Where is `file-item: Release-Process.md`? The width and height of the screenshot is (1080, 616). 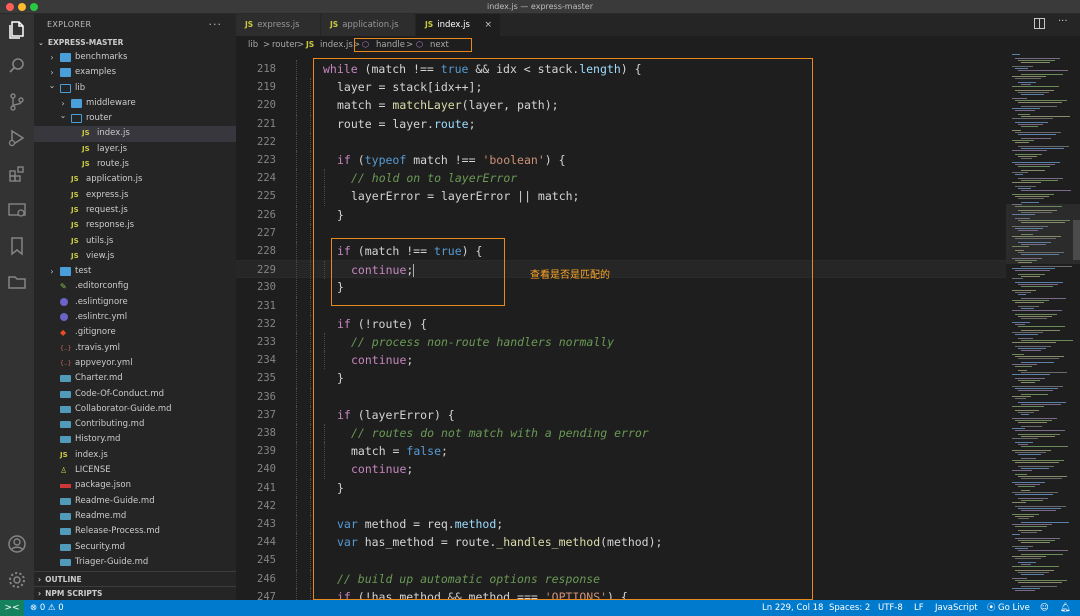
file-item: Release-Process.md is located at coordinates (135, 531).